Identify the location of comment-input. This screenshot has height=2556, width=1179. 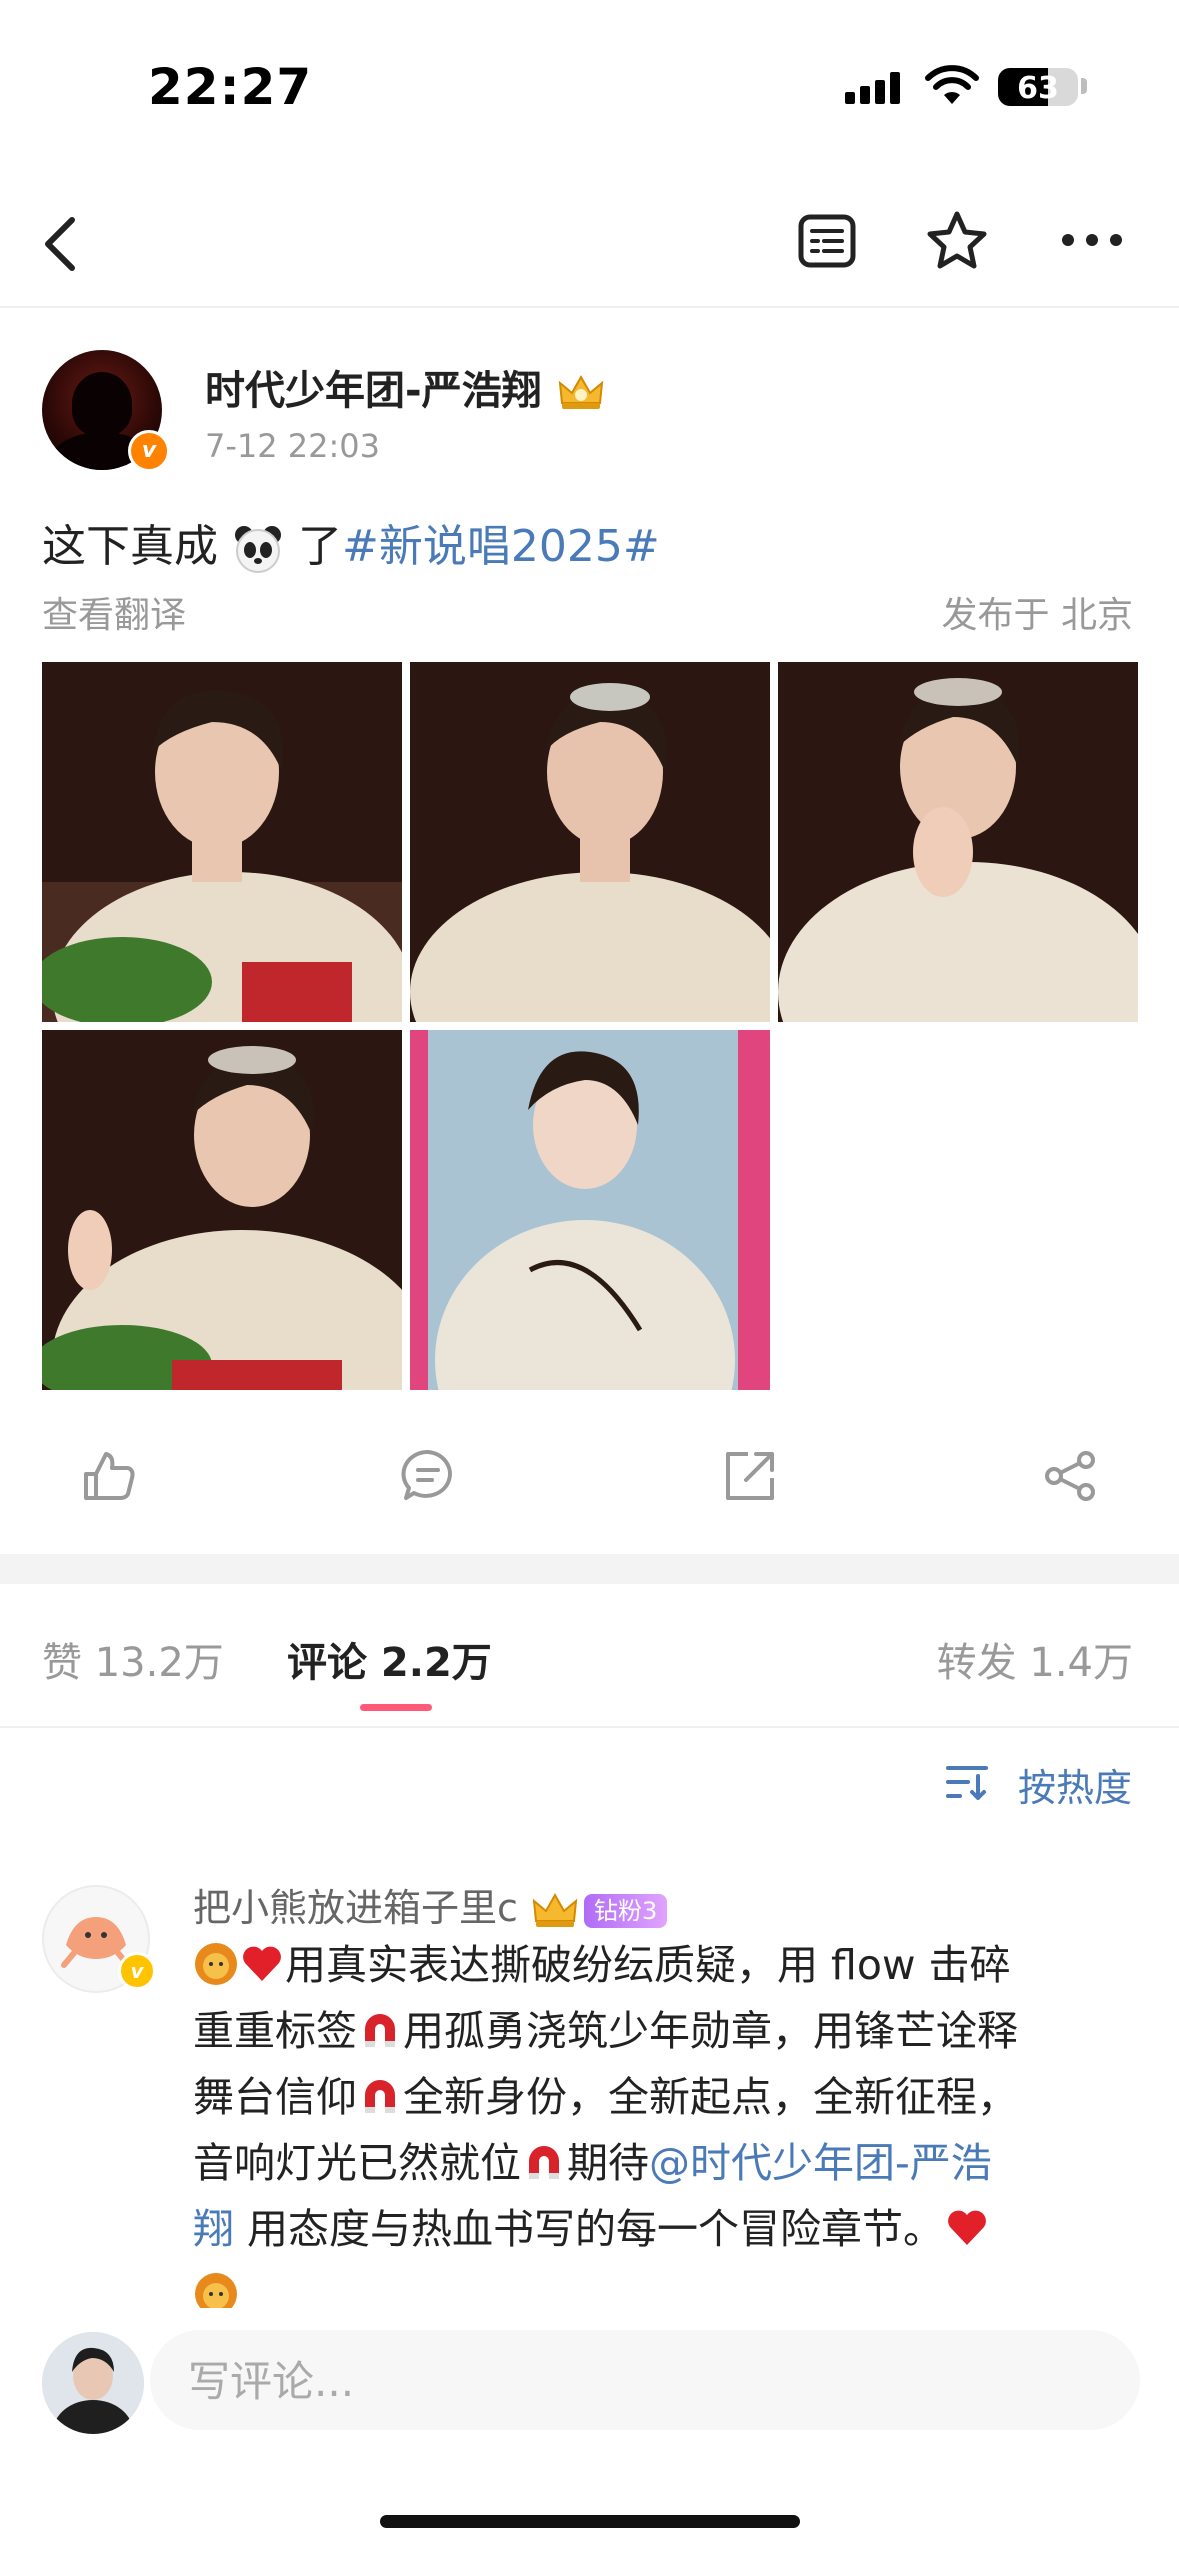
(638, 2381).